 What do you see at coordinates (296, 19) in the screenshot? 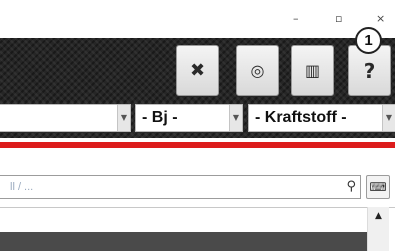
I see `minimize-button: –` at bounding box center [296, 19].